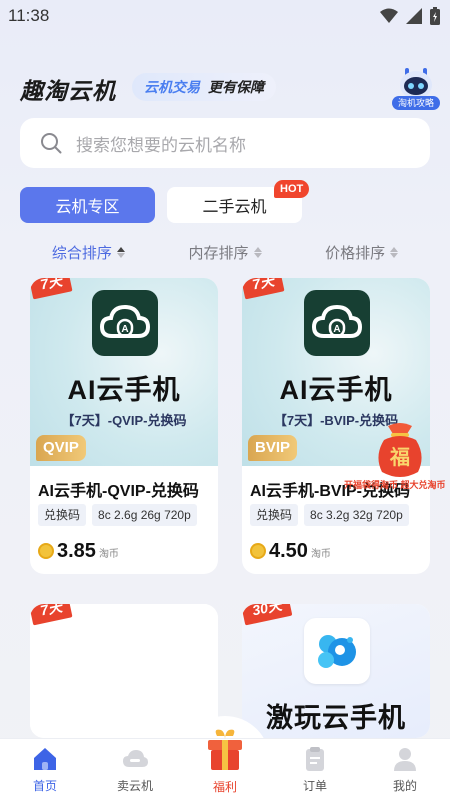 The image size is (450, 800). Describe the element at coordinates (399, 457) in the screenshot. I see `lucky-bag-char: 福` at that location.